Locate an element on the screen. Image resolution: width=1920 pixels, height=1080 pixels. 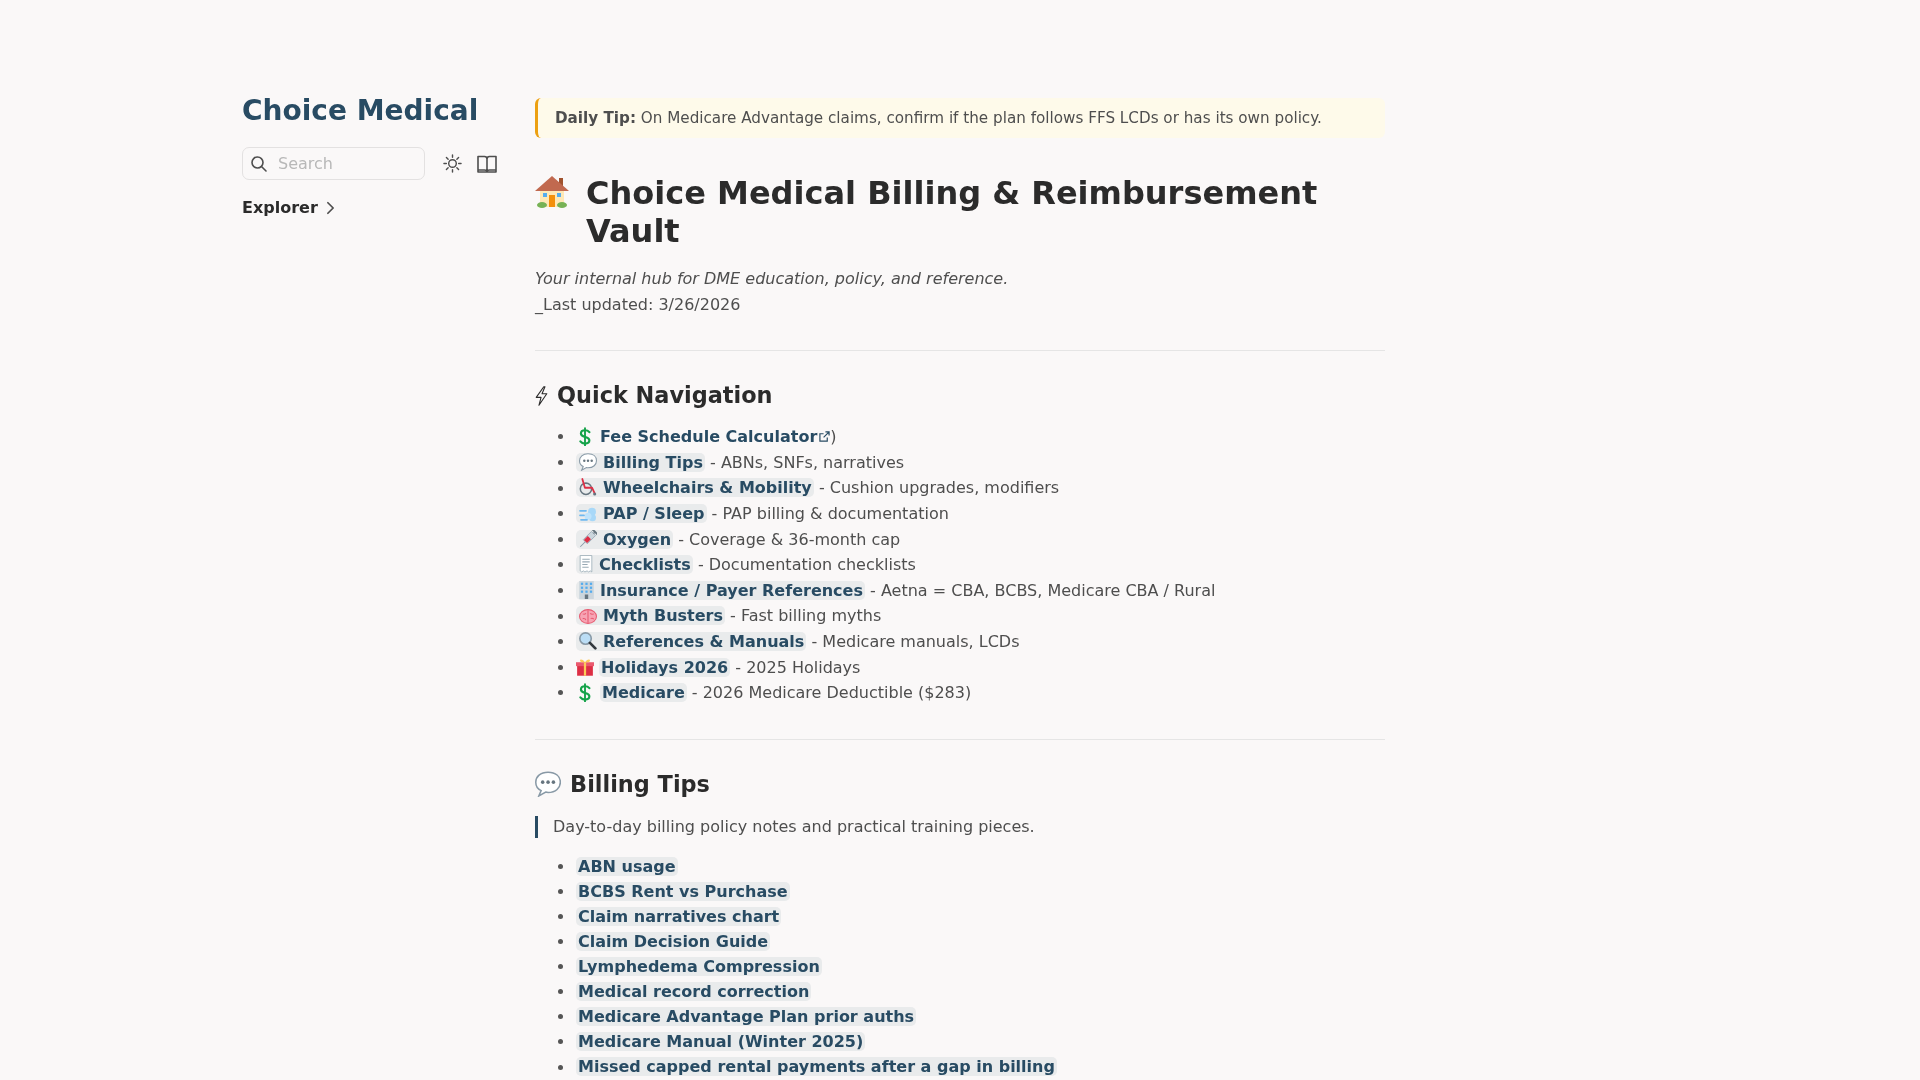
theme-toggle-button is located at coordinates (452, 163).